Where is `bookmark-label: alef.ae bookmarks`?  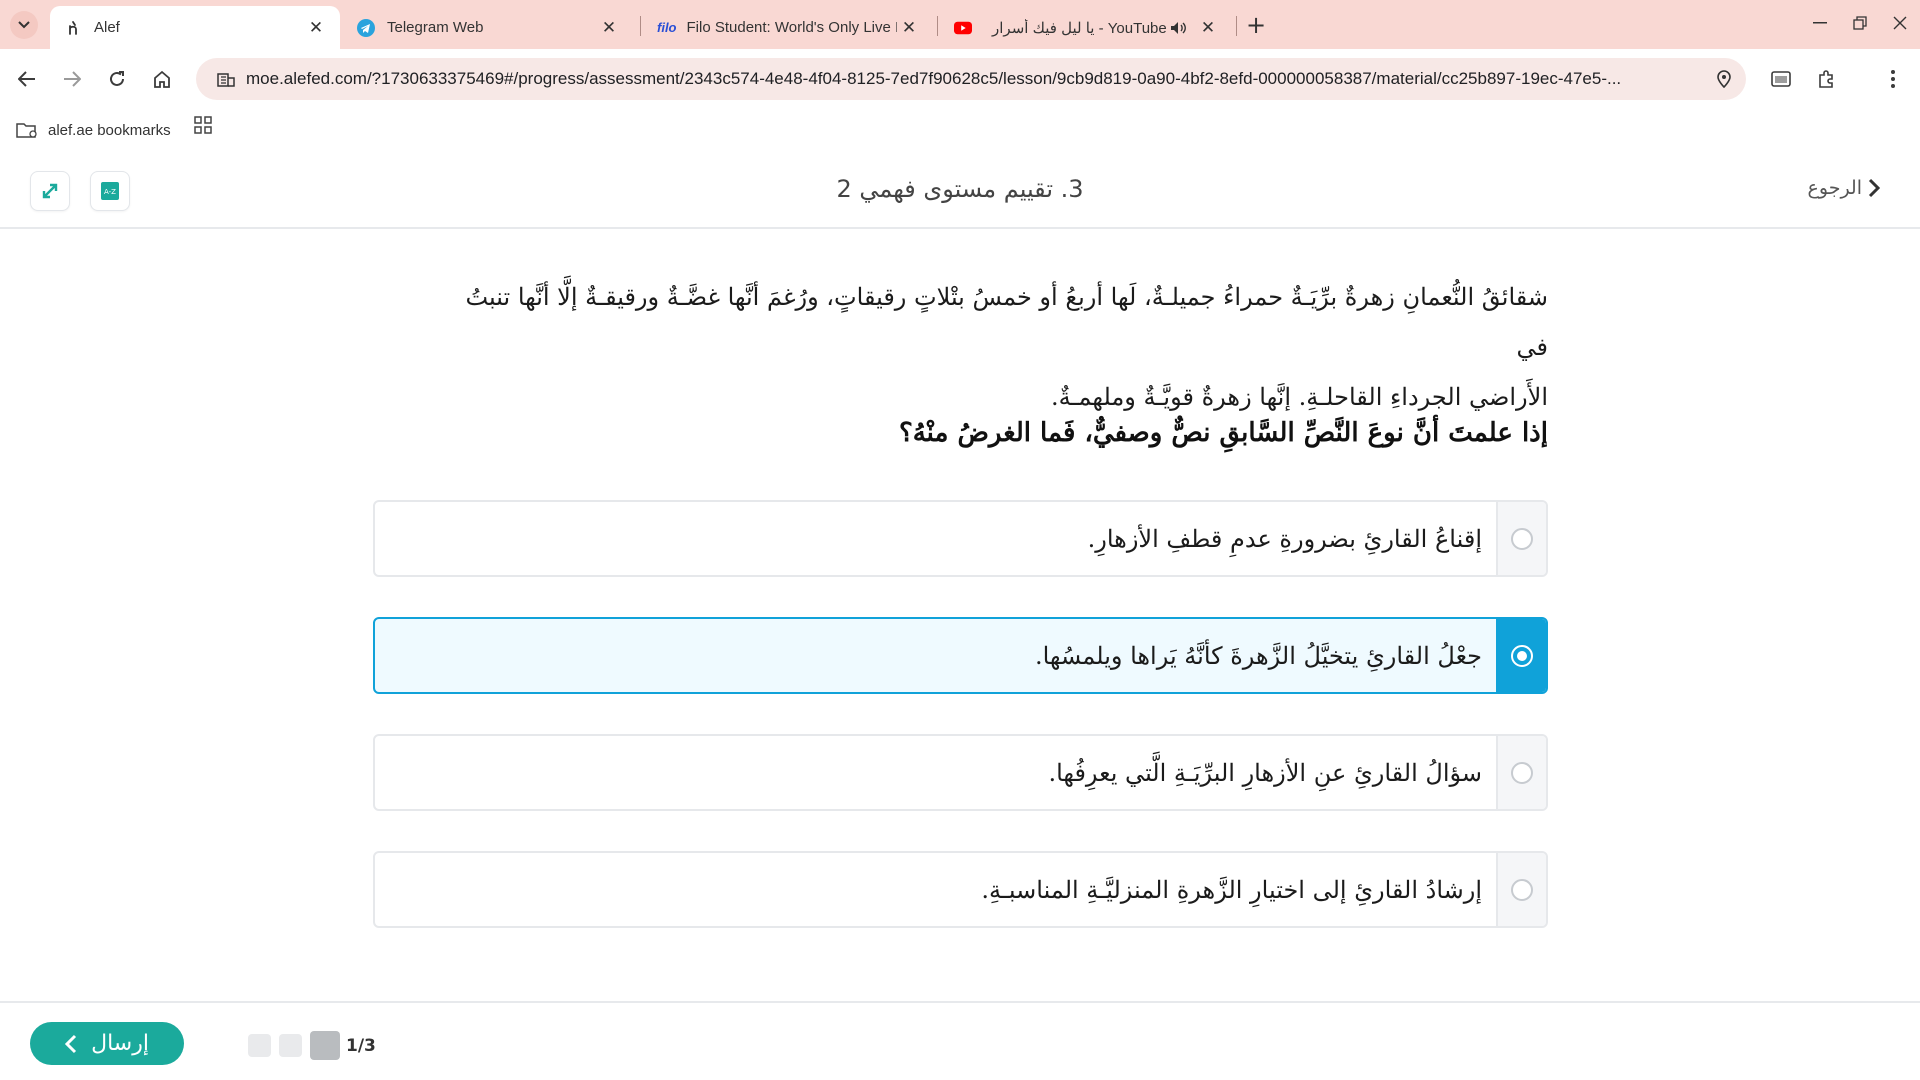
bookmark-label: alef.ae bookmarks is located at coordinates (109, 130).